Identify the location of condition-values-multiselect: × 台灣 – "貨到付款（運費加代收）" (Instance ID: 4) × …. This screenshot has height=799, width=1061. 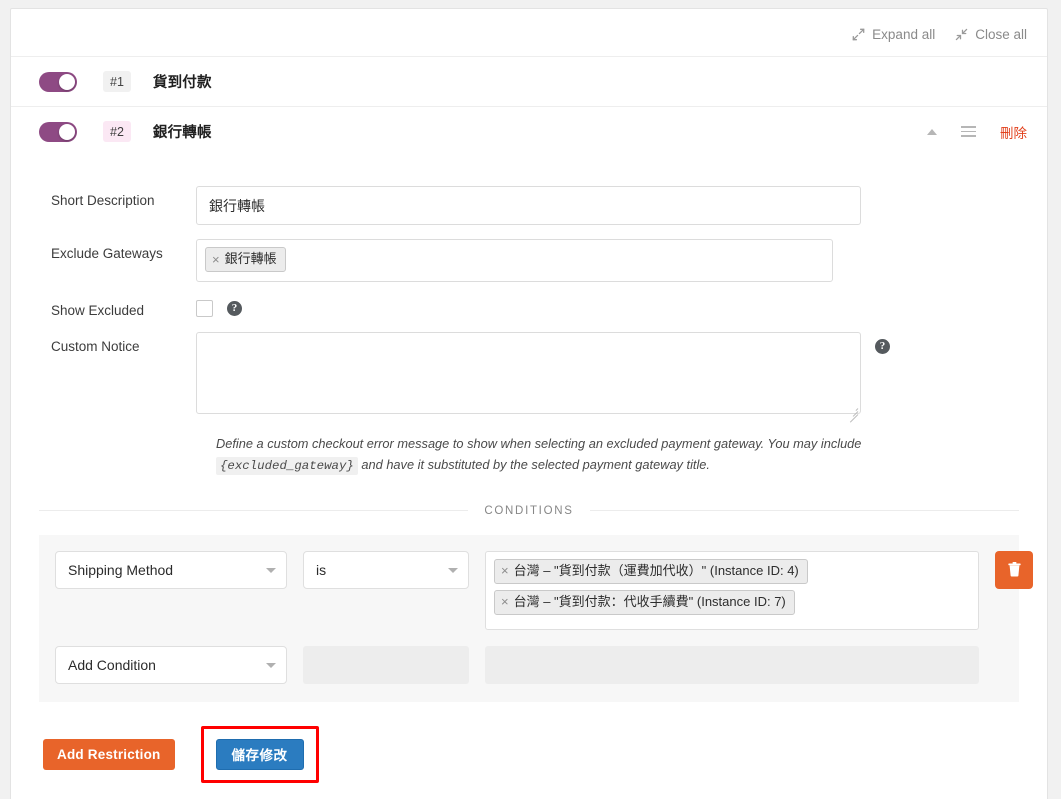
(732, 590).